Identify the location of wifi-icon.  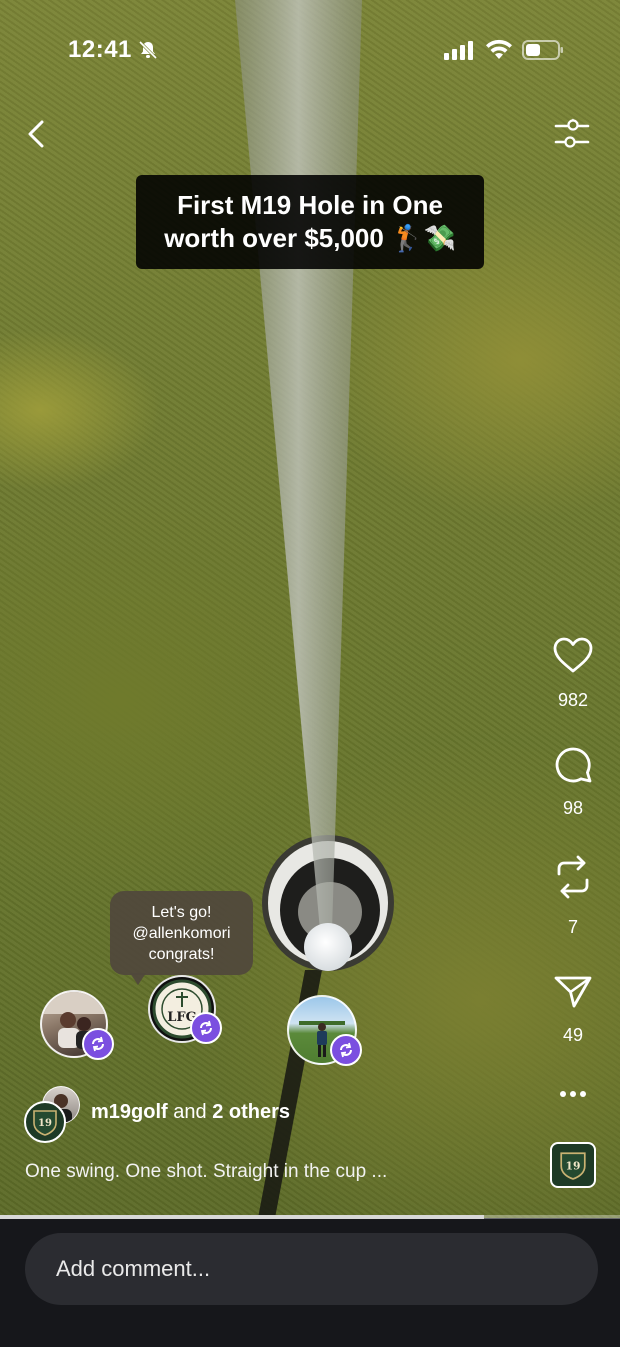
(499, 49).